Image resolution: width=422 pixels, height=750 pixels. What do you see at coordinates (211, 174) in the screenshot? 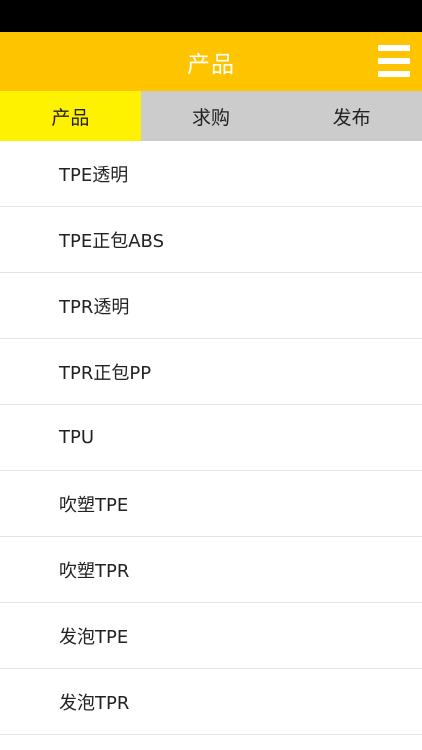
I see `list-item: TPE透明` at bounding box center [211, 174].